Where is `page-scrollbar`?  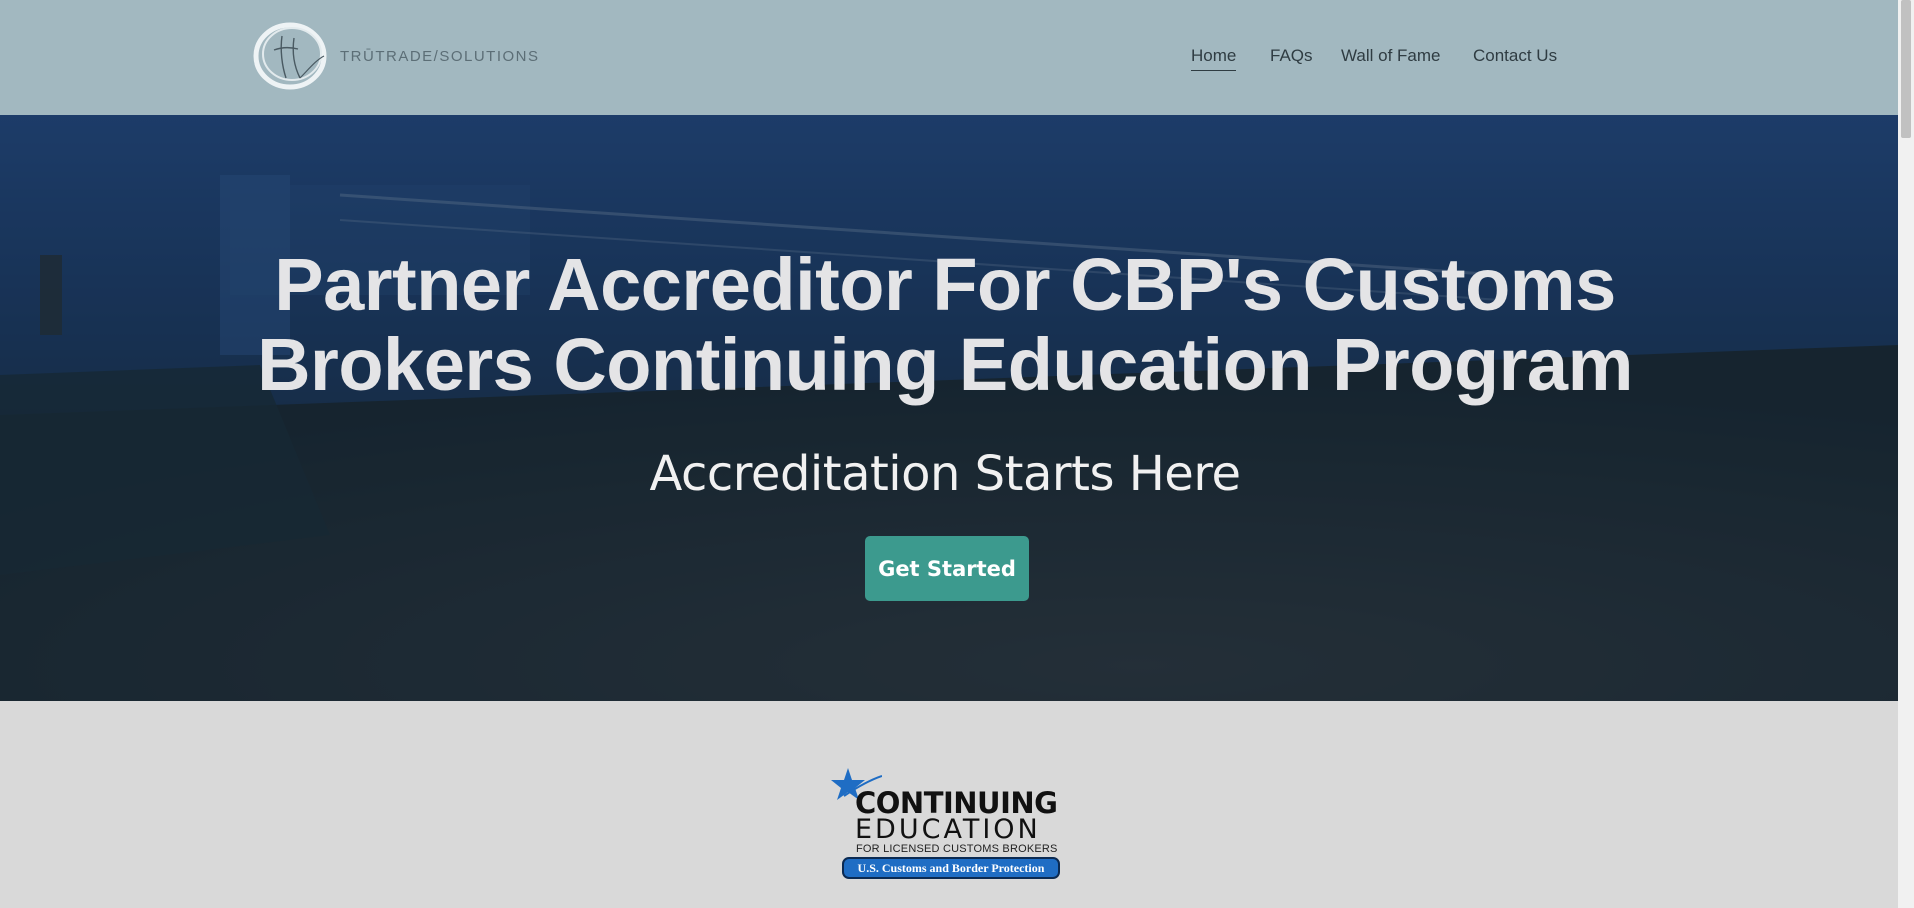
page-scrollbar is located at coordinates (1906, 454).